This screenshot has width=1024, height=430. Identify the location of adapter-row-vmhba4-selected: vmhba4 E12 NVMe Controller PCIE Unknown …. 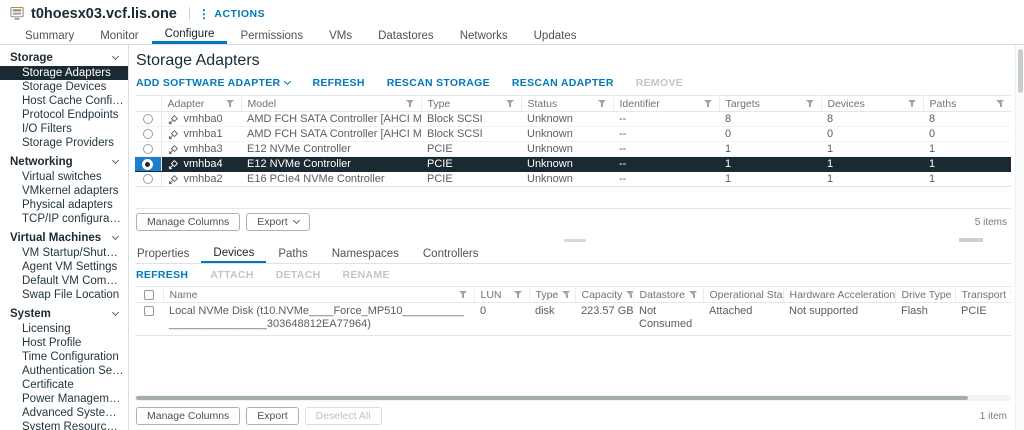
(573, 164).